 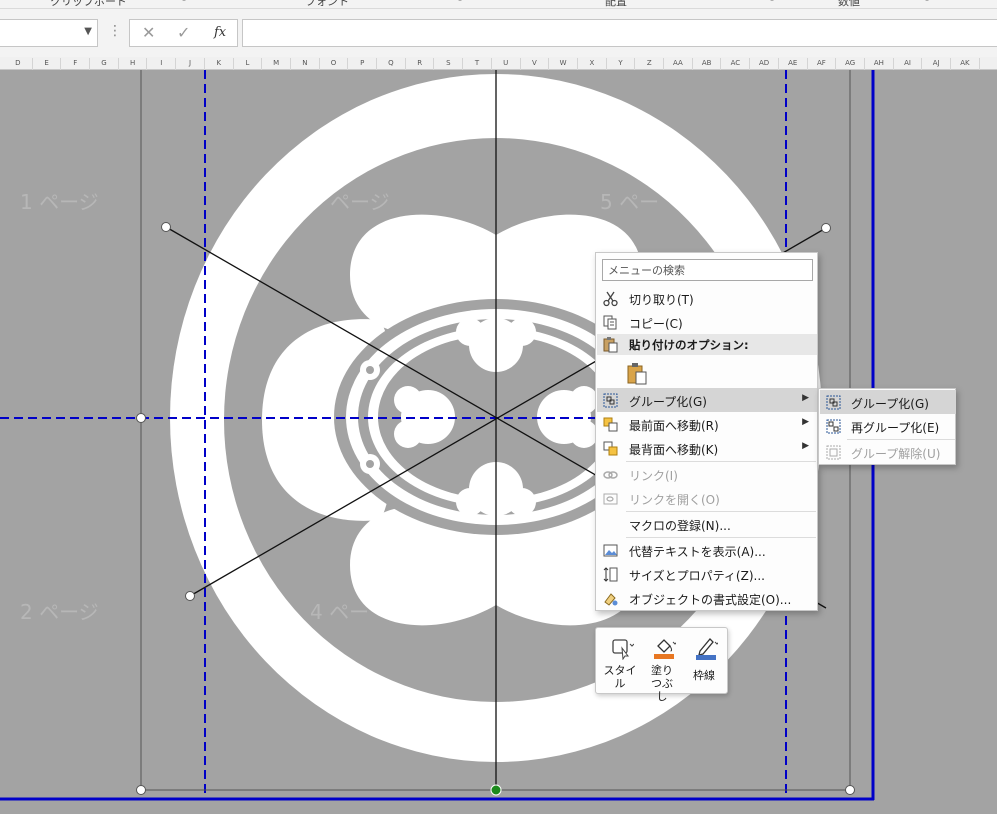 I want to click on menu-item-cut: 切り取り(T), so click(x=707, y=298).